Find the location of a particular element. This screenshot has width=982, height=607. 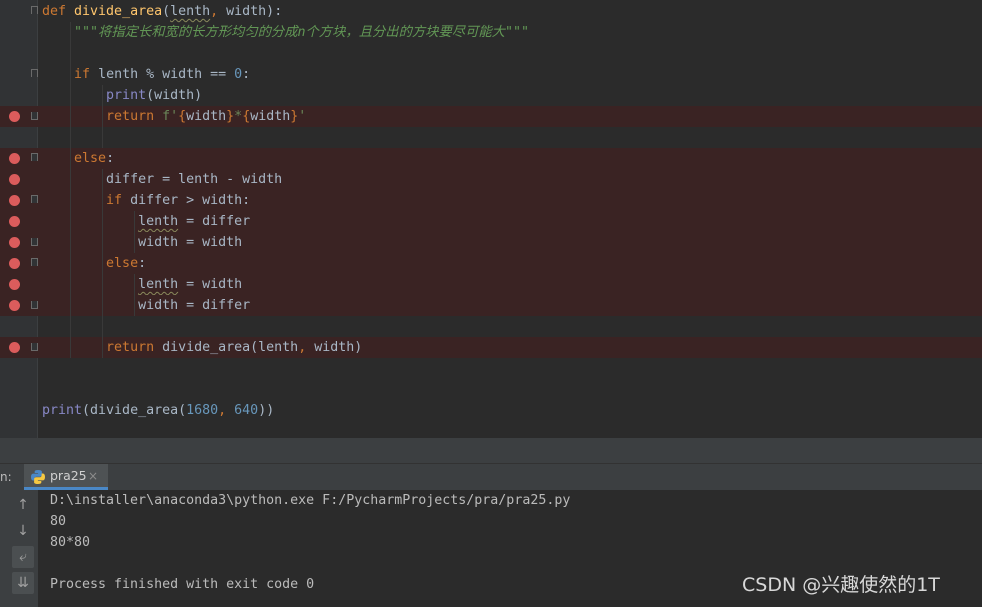

run-label: n: is located at coordinates (6, 477).